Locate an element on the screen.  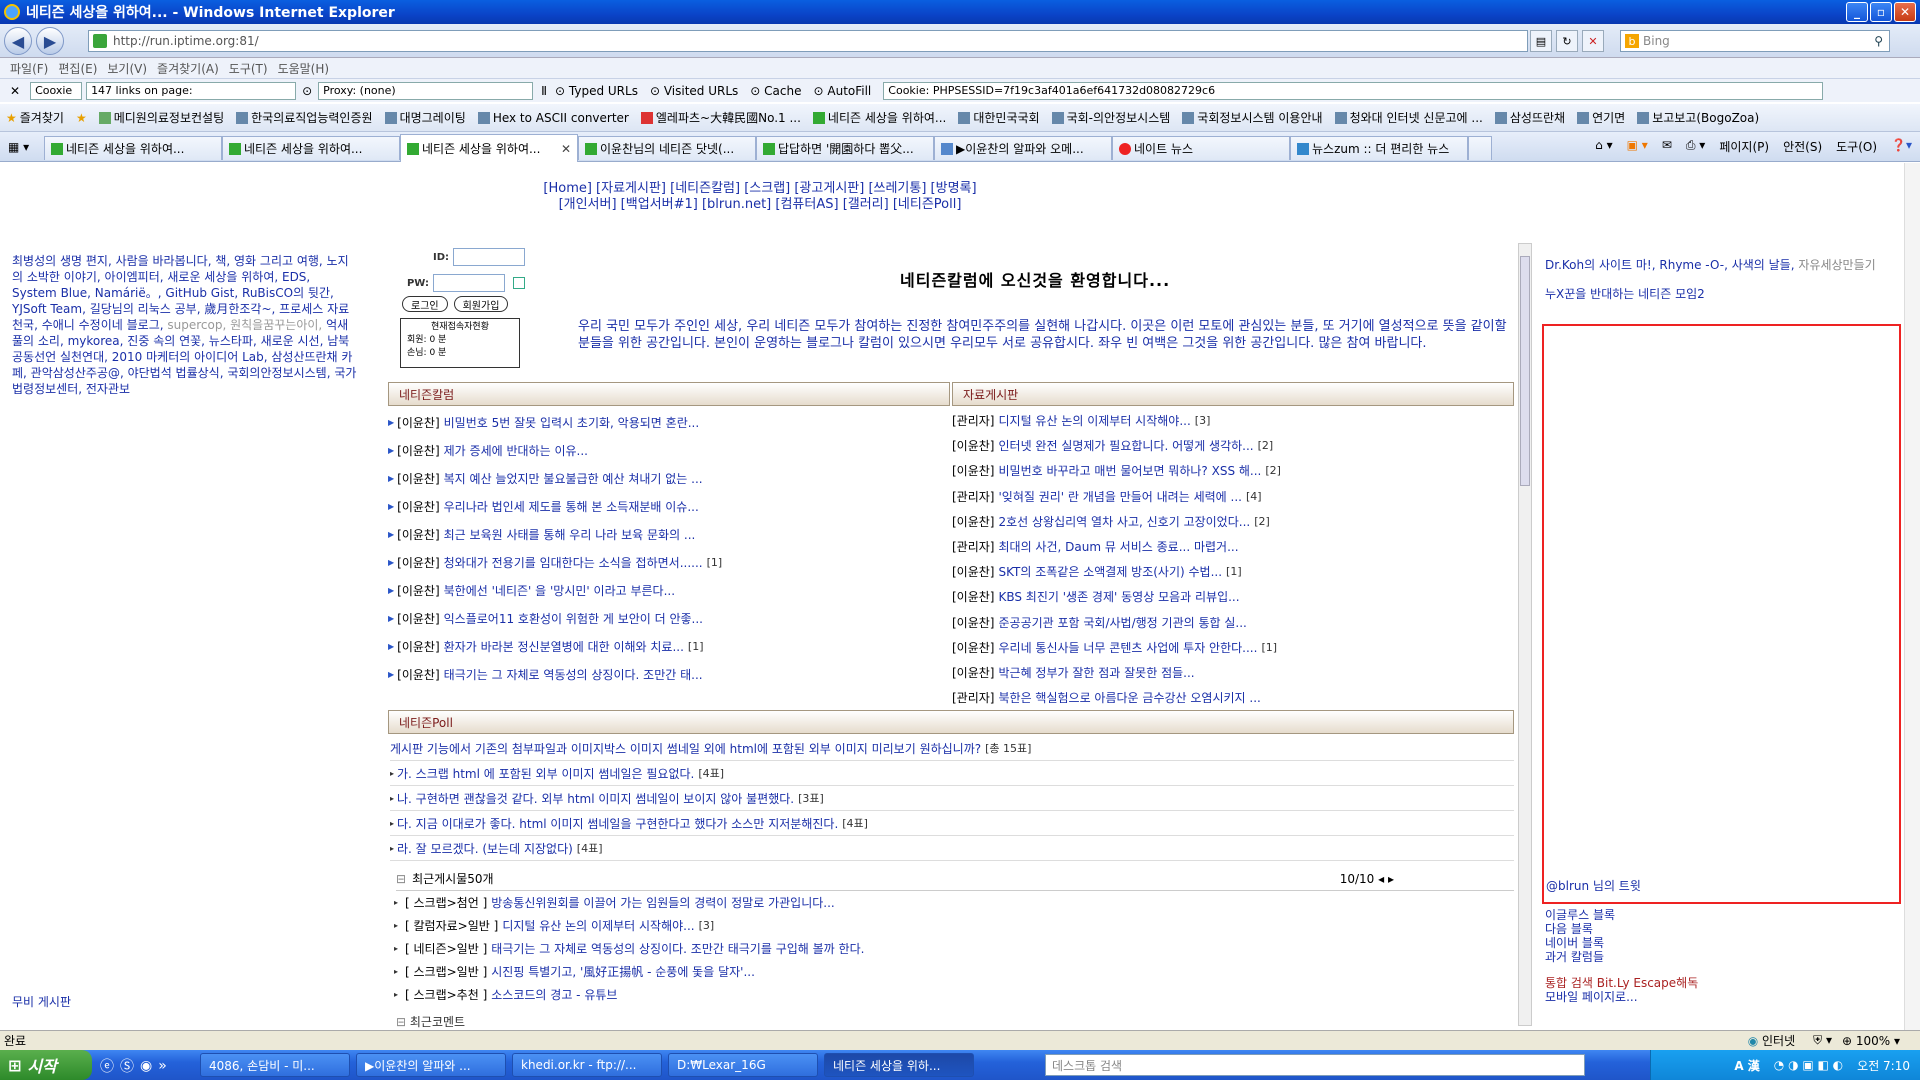
chrome-icon: ◉ is located at coordinates (146, 1066).